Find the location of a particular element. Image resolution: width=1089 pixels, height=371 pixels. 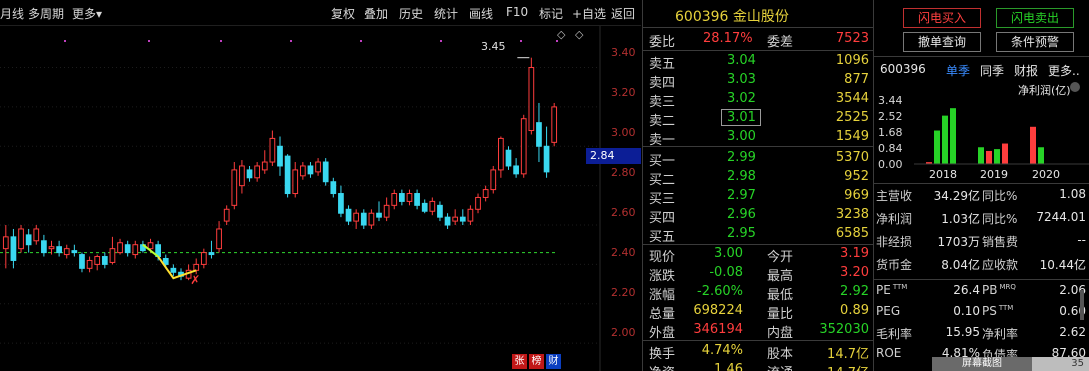

bid-level-row: 买四 2.96 3238 is located at coordinates (758, 216).